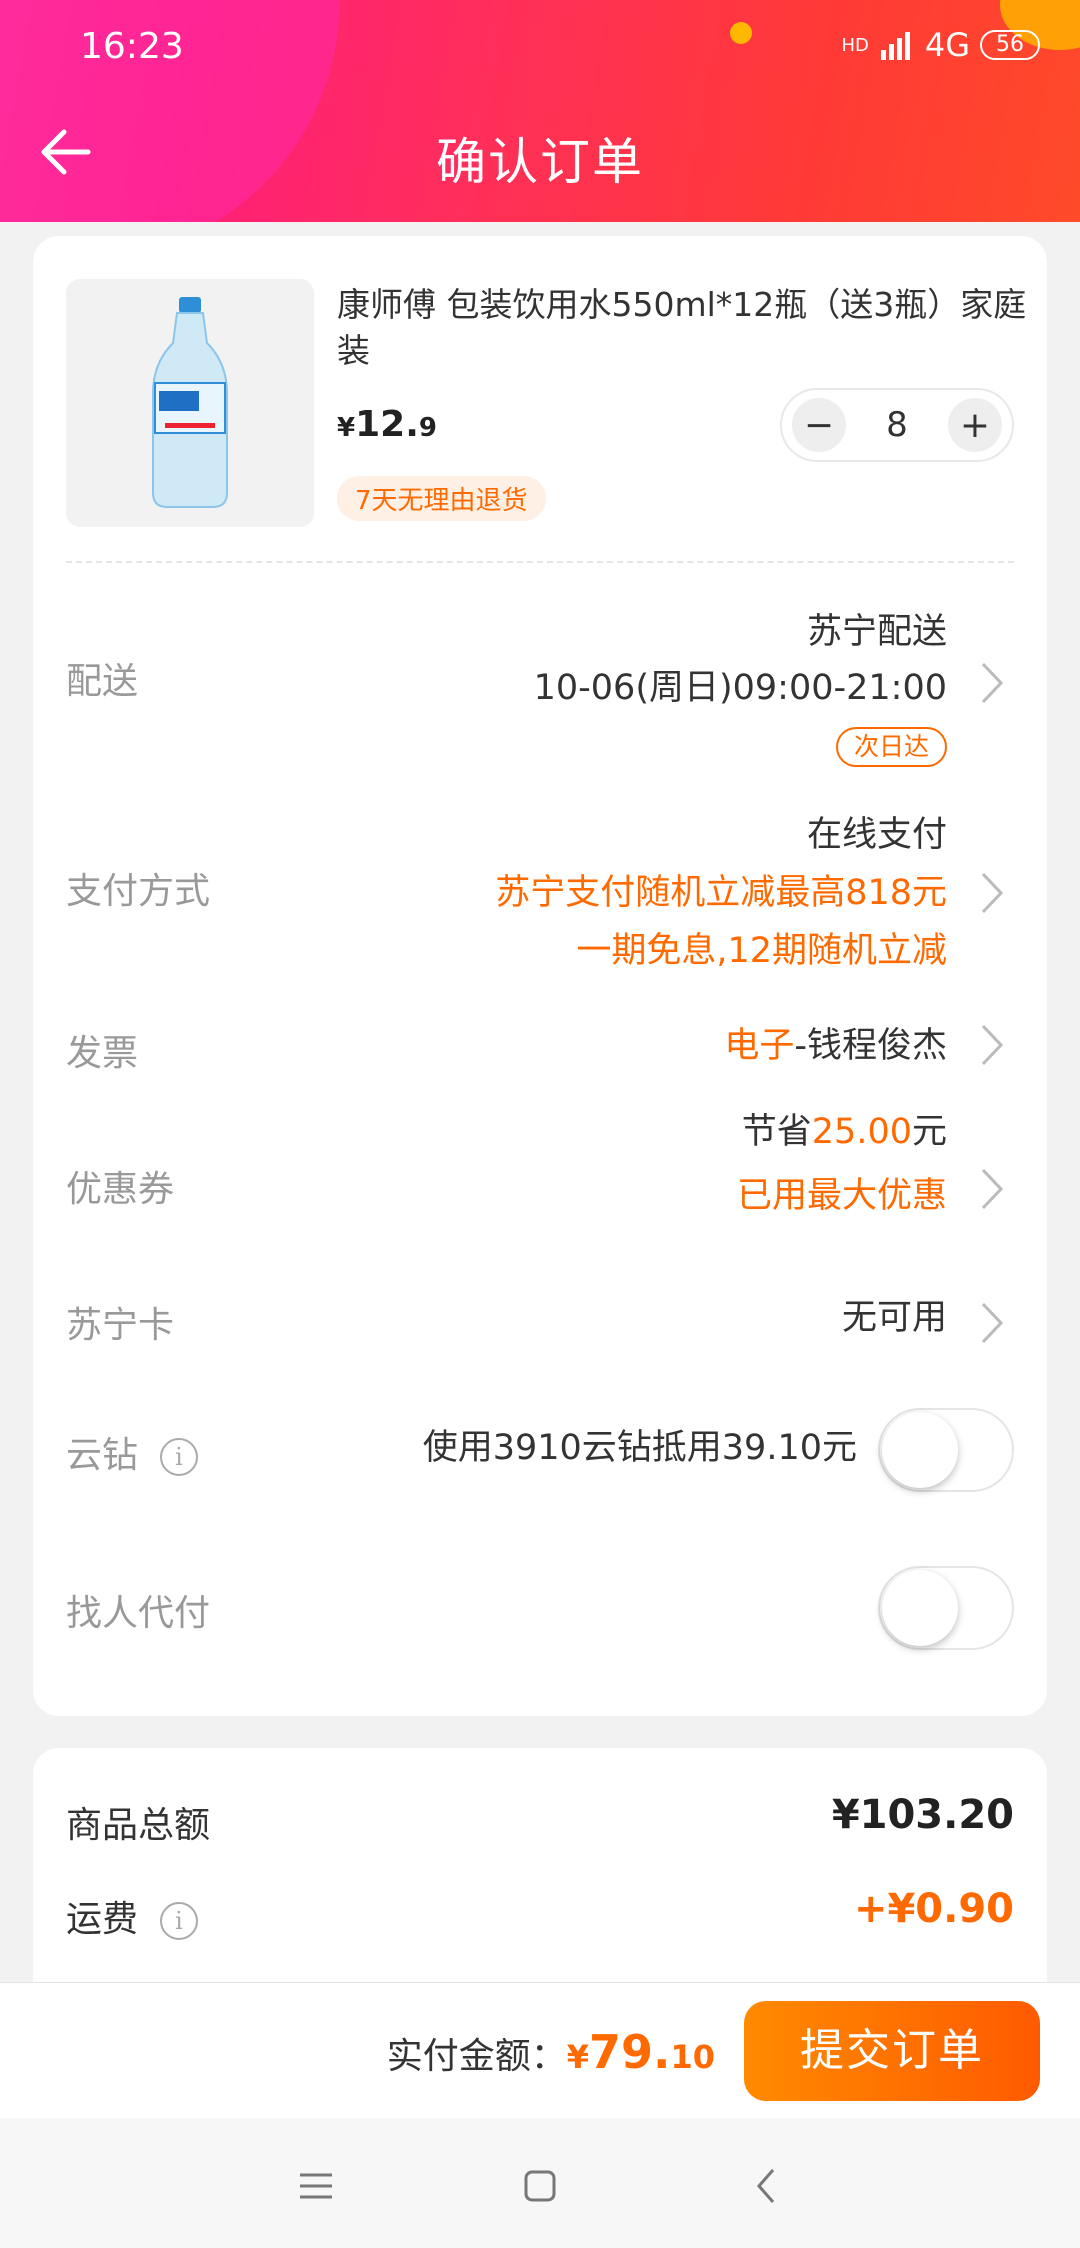 The height and width of the screenshot is (2248, 1080). I want to click on coupon-note: 已用最大优惠, so click(841, 1196).